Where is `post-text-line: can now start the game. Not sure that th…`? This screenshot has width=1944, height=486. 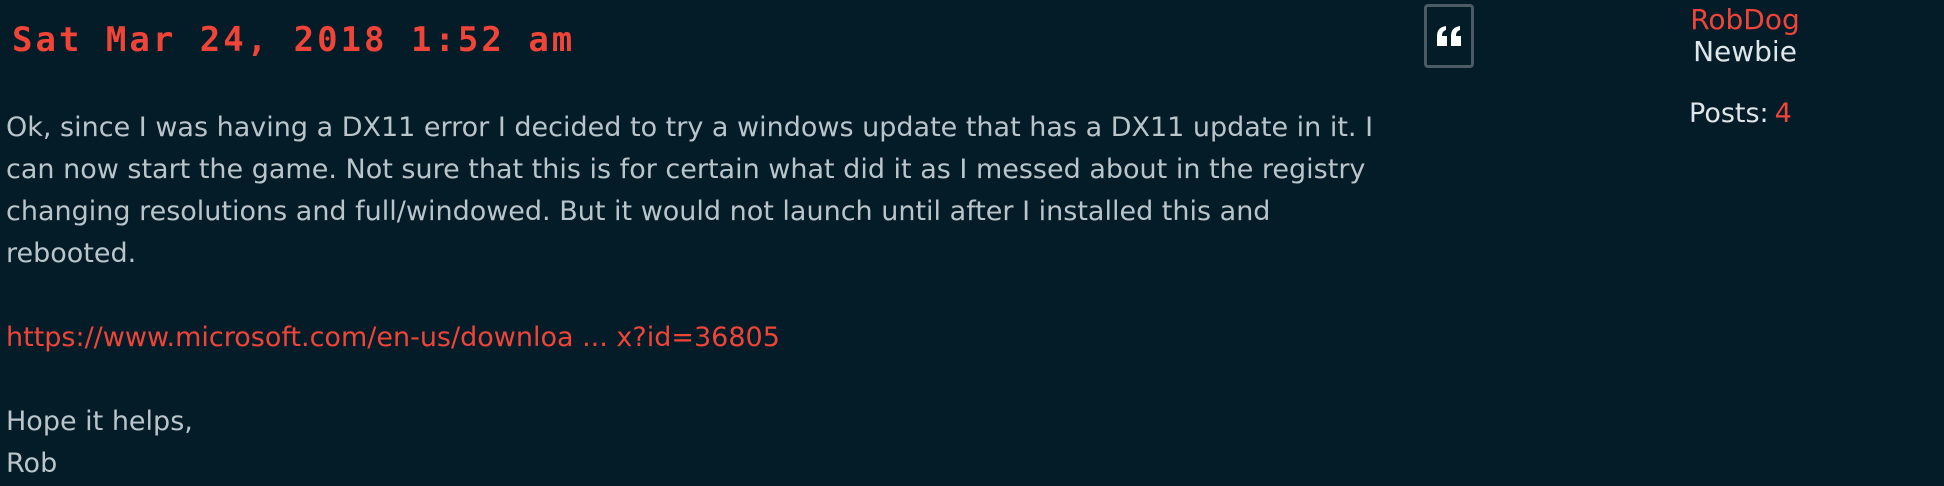 post-text-line: can now start the game. Not sure that th… is located at coordinates (686, 169).